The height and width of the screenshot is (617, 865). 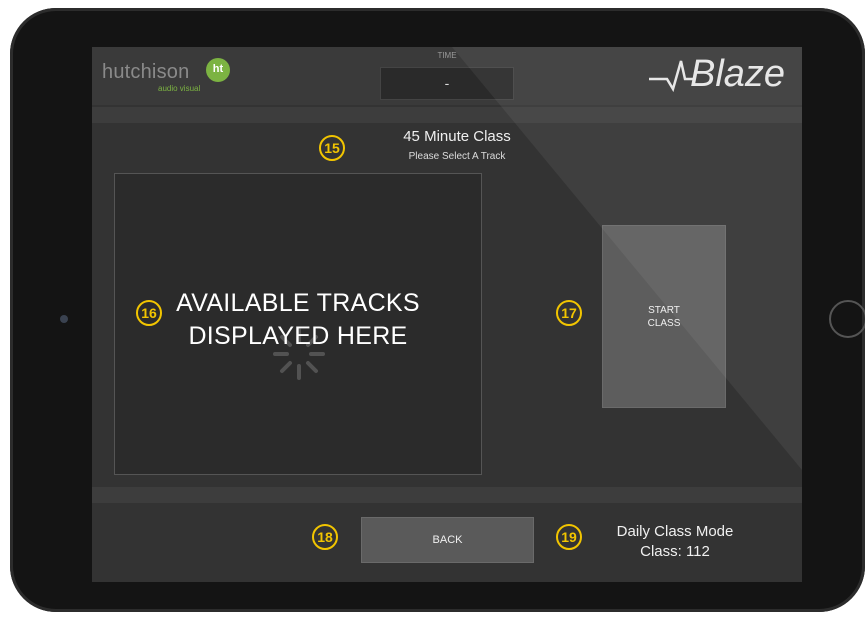 What do you see at coordinates (298, 303) in the screenshot?
I see `tracks-placeholder-line1: AVAILABLE TRACKS` at bounding box center [298, 303].